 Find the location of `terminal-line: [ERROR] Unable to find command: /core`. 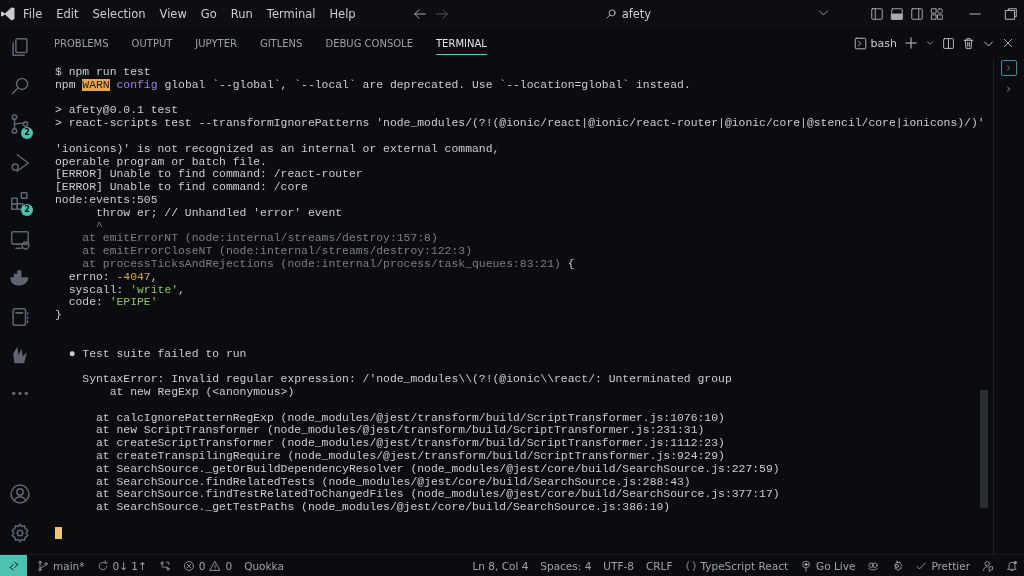

terminal-line: [ERROR] Unable to find command: /core is located at coordinates (182, 187).